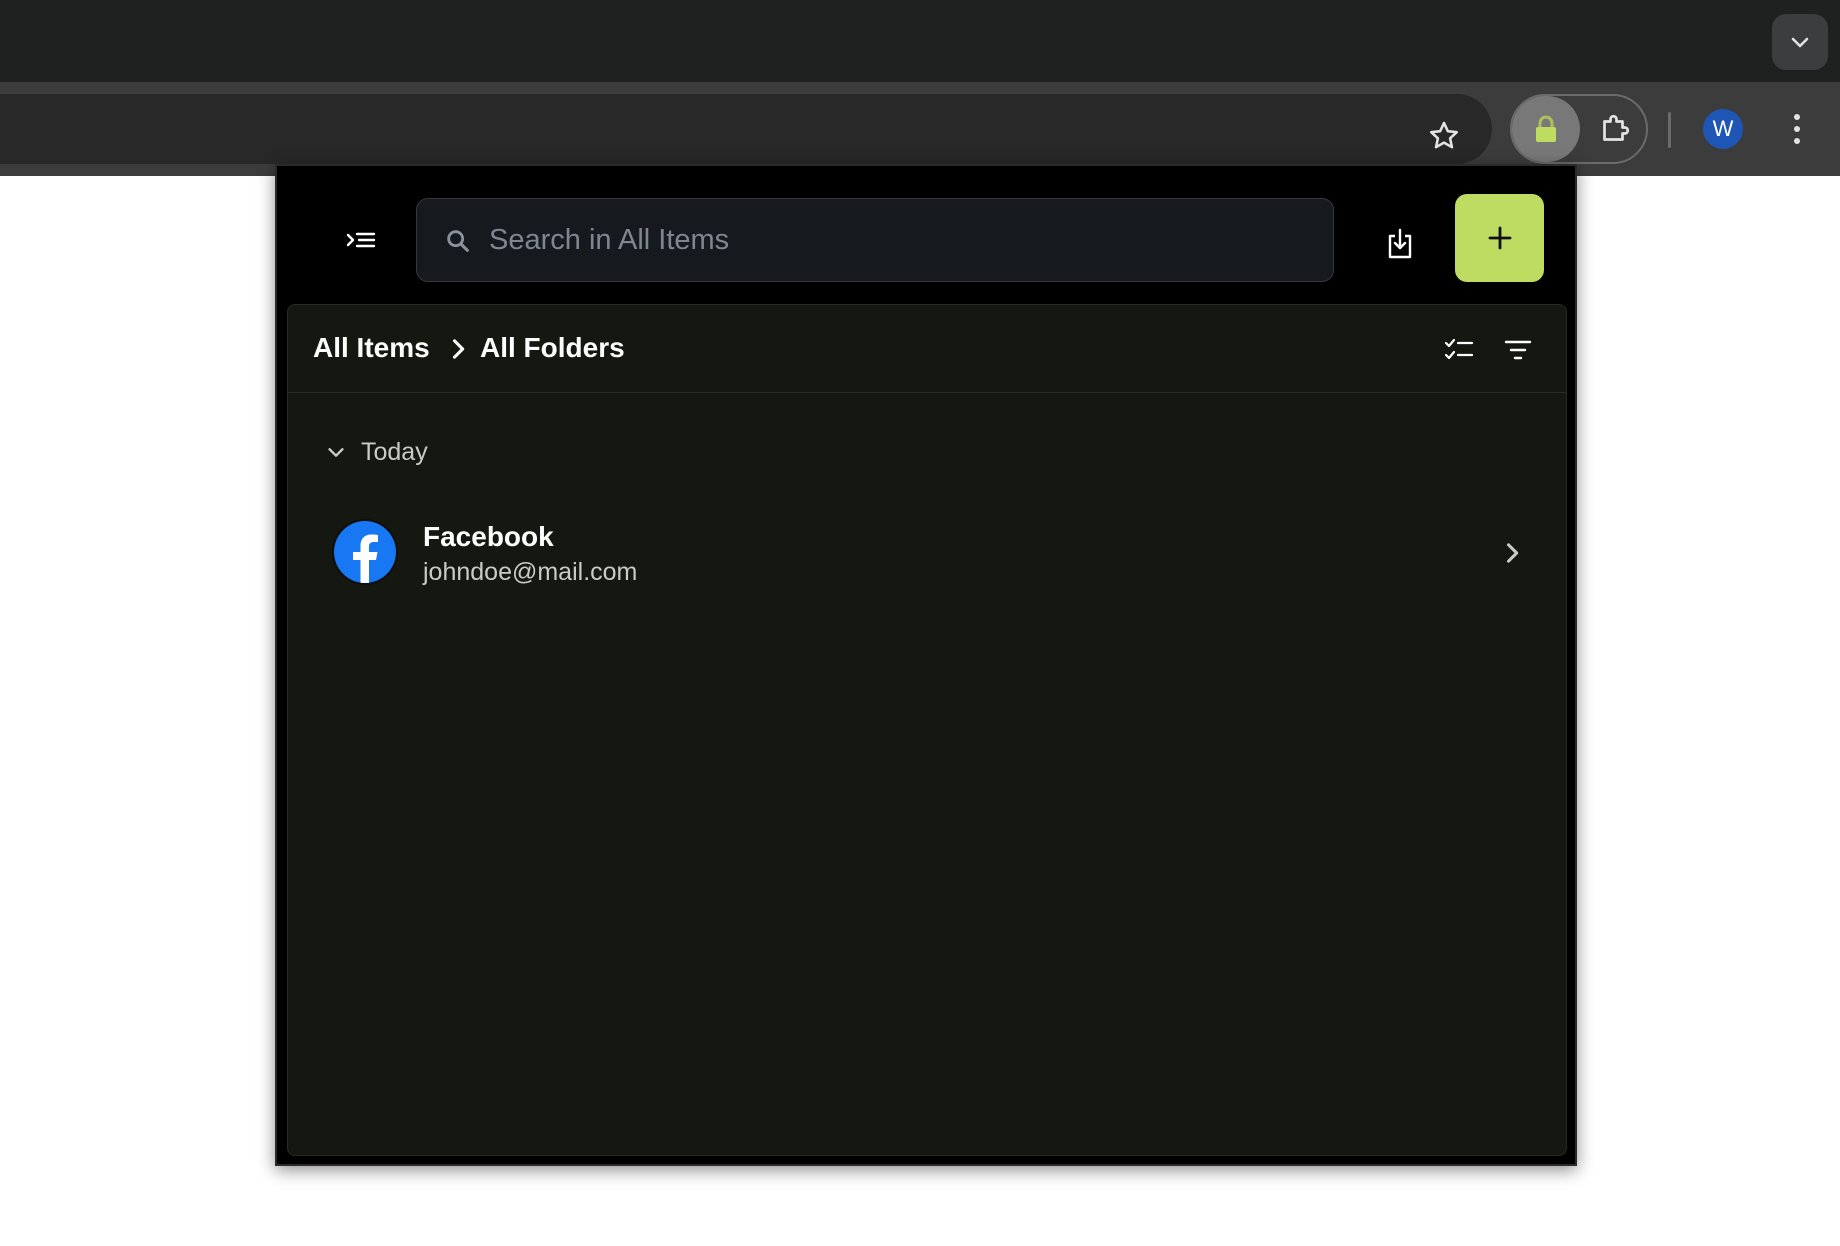 The width and height of the screenshot is (1840, 1246). I want to click on lock-icon, so click(1546, 128).